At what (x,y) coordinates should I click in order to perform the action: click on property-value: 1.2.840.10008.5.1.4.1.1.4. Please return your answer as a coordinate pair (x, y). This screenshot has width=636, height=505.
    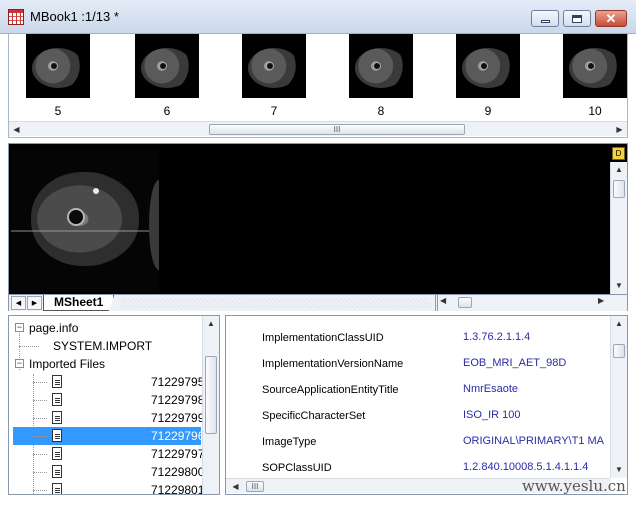
    Looking at the image, I should click on (526, 467).